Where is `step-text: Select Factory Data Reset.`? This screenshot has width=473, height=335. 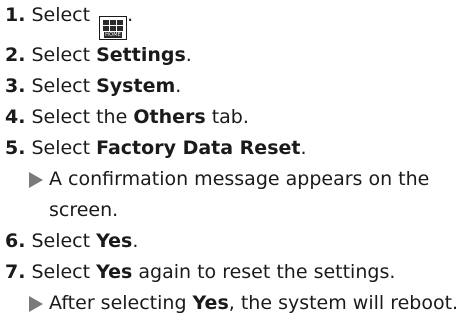 step-text: Select Factory Data Reset. is located at coordinates (169, 148).